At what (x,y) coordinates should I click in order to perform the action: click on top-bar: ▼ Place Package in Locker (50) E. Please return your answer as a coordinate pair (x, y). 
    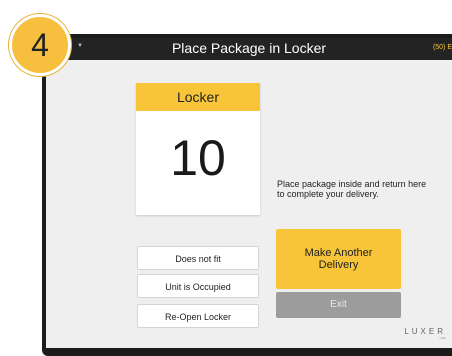
    Looking at the image, I should click on (249, 49).